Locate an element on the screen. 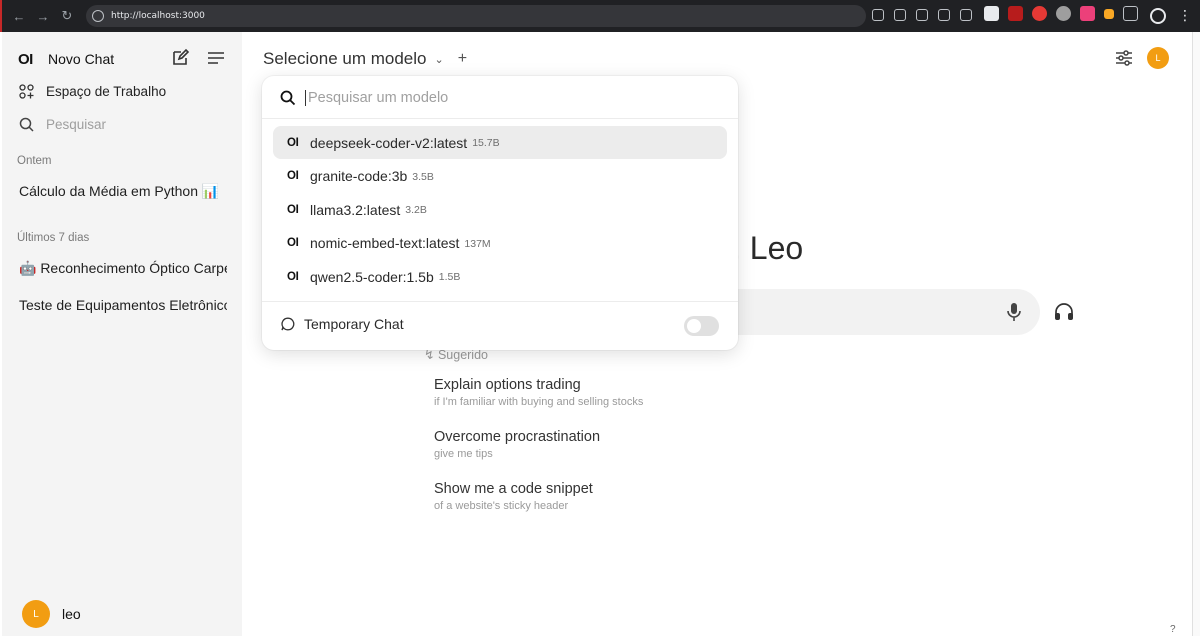  model-selector: Selecione um modelo ⌄ + is located at coordinates (365, 59).